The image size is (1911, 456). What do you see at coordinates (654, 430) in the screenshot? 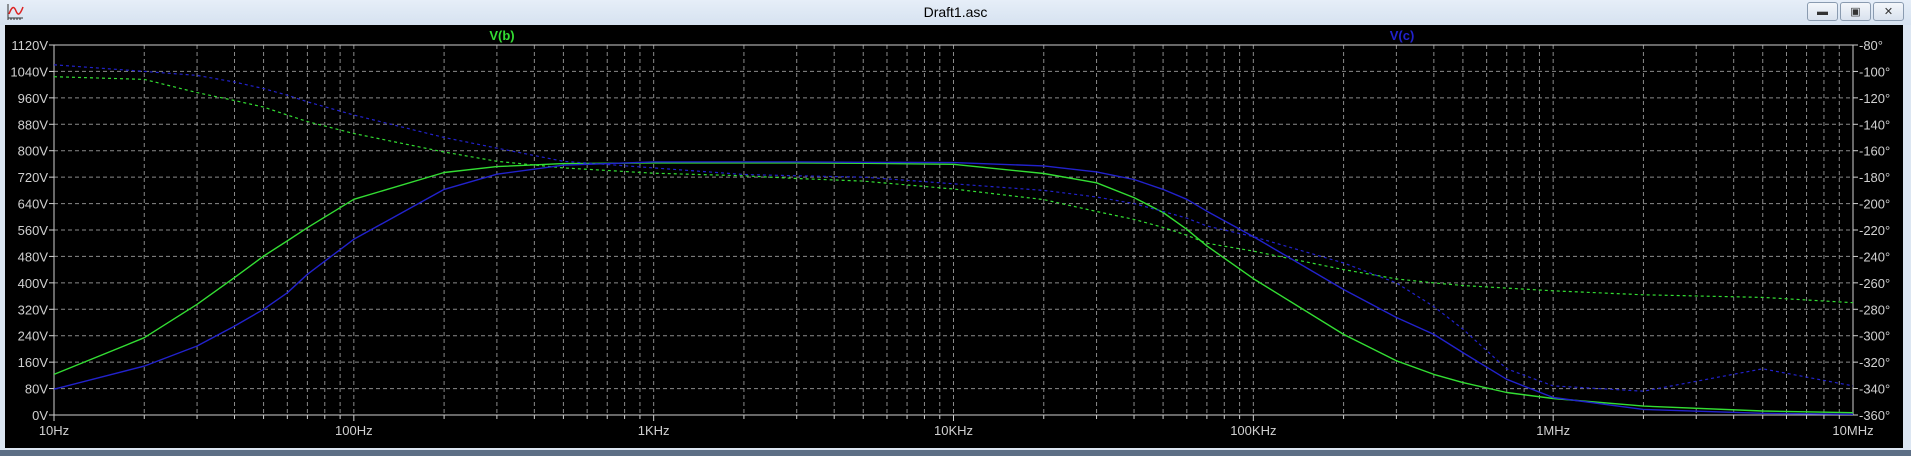
I see `x-tick-label: 1KHz` at bounding box center [654, 430].